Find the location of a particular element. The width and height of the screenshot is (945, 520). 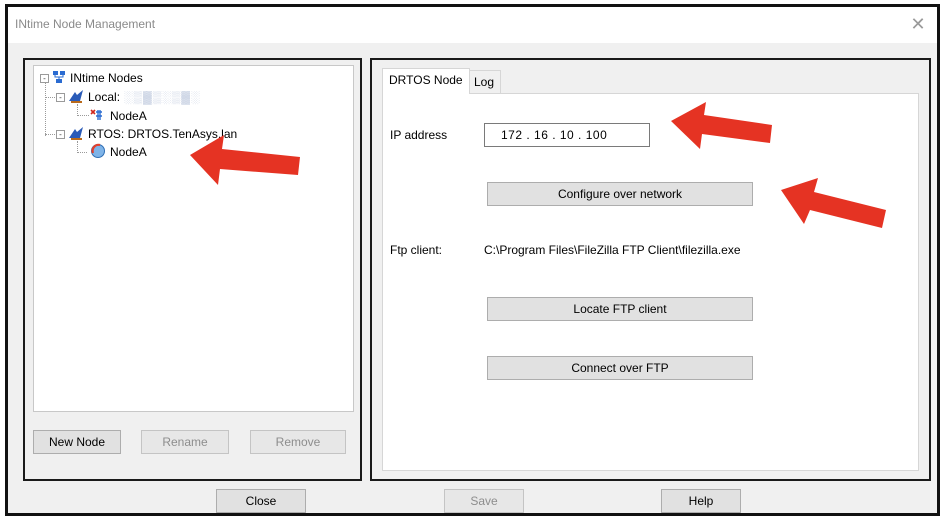

tree-item-local: - Local: ░▒▓▒░▒▓░ is located at coordinates (128, 97).